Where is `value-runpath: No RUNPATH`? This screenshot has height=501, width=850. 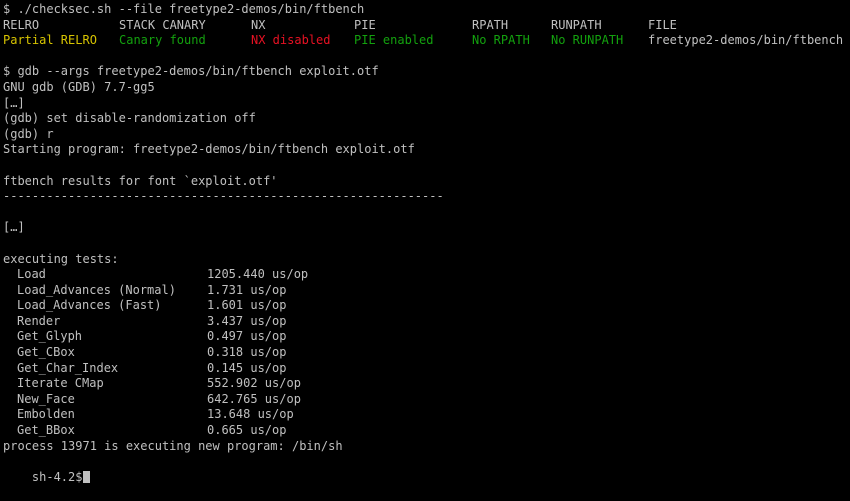 value-runpath: No RUNPATH is located at coordinates (587, 40).